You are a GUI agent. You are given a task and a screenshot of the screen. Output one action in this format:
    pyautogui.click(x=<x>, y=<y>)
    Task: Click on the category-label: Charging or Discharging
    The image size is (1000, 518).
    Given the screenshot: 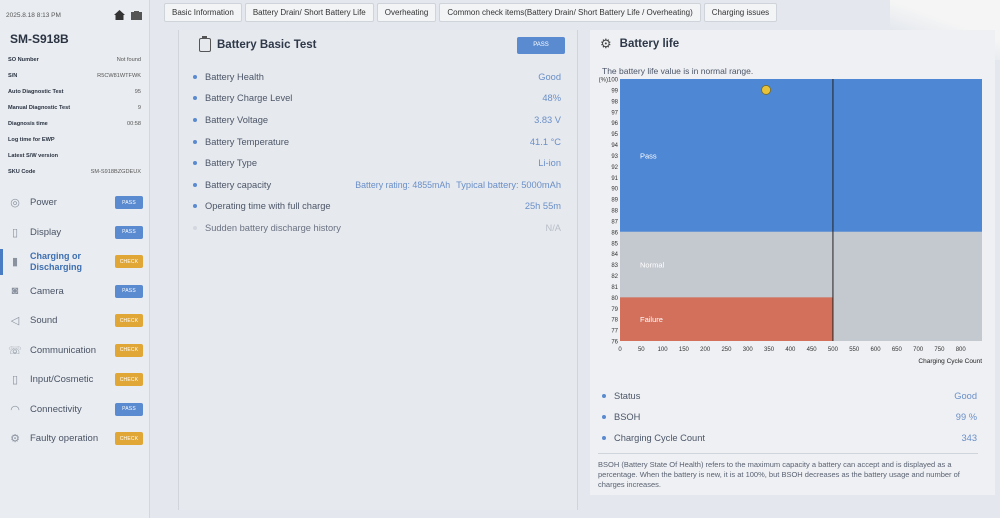 What is the action you would take?
    pyautogui.click(x=56, y=261)
    